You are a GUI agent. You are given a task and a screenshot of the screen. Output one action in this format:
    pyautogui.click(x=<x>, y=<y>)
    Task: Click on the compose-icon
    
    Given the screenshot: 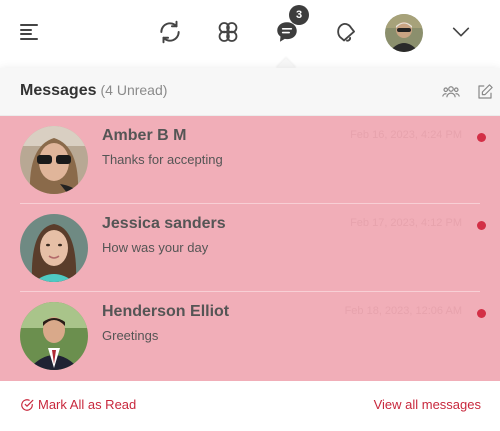 What is the action you would take?
    pyautogui.click(x=485, y=92)
    